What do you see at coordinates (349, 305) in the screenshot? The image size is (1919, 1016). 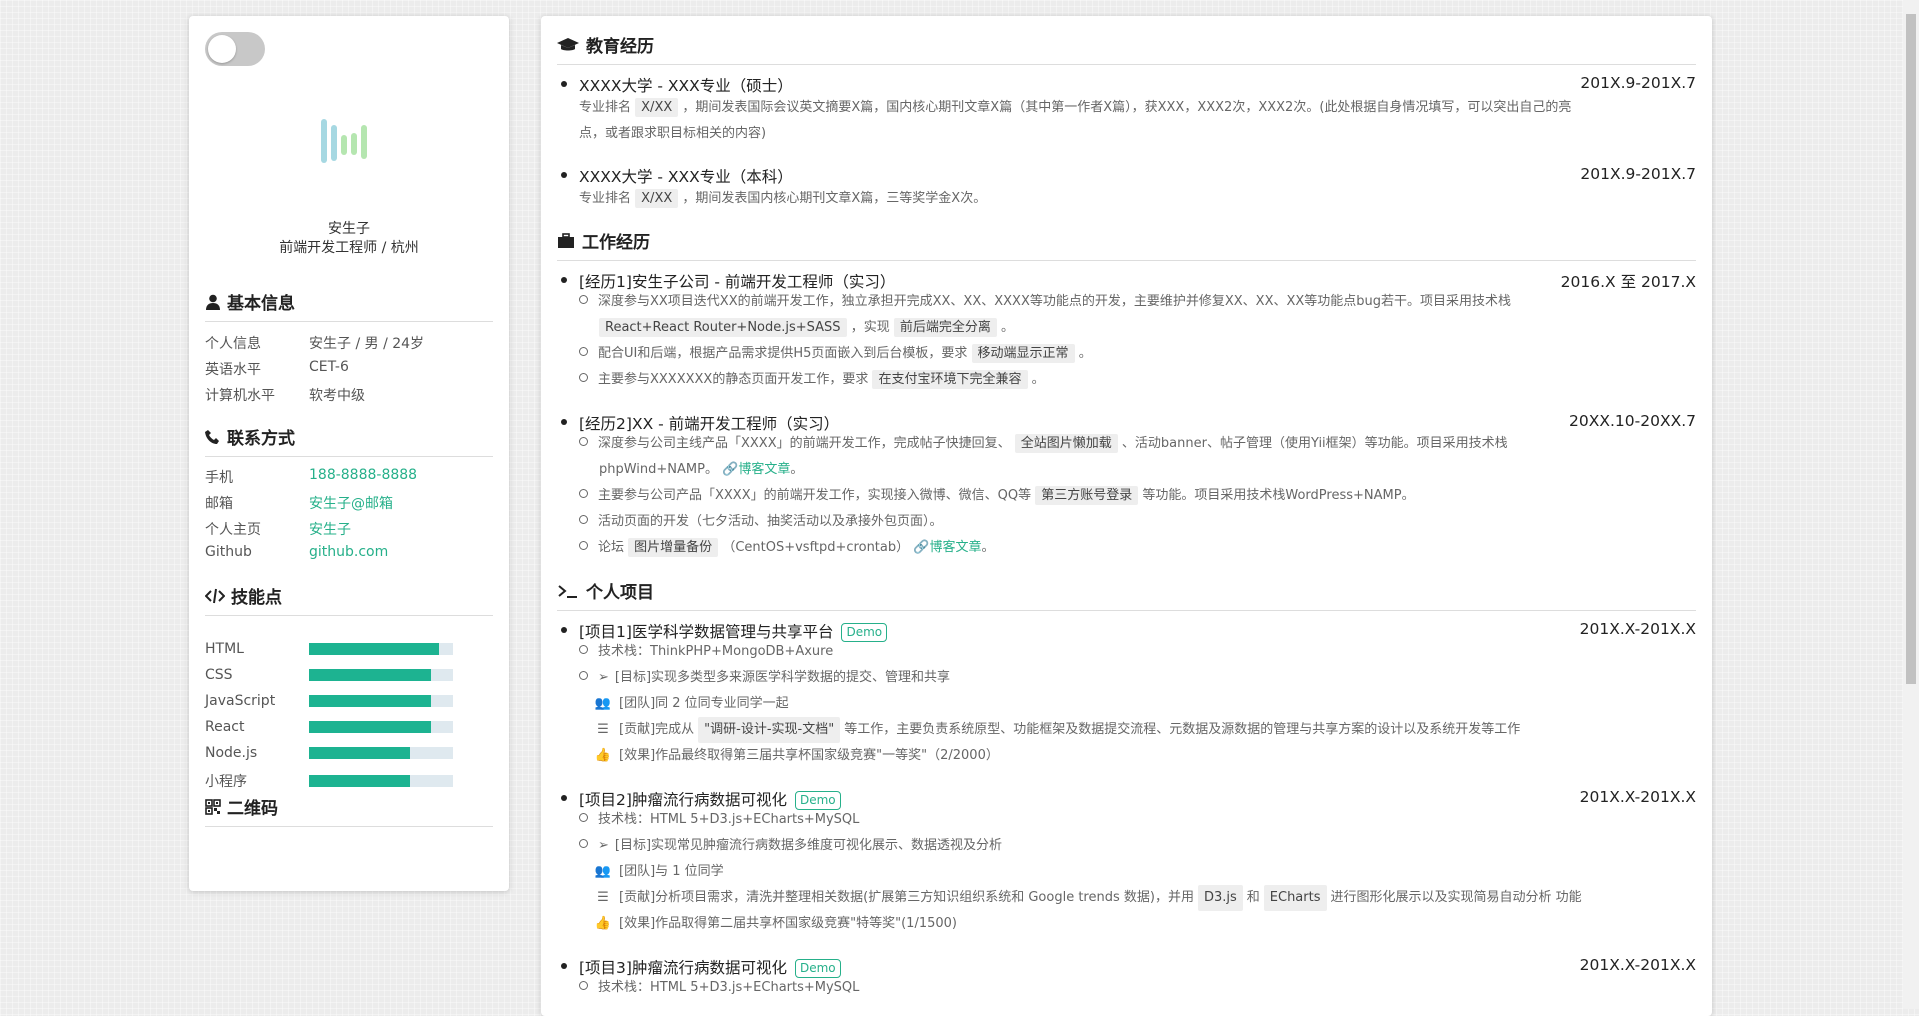 I see `basic-info-heading: 基本信息` at bounding box center [349, 305].